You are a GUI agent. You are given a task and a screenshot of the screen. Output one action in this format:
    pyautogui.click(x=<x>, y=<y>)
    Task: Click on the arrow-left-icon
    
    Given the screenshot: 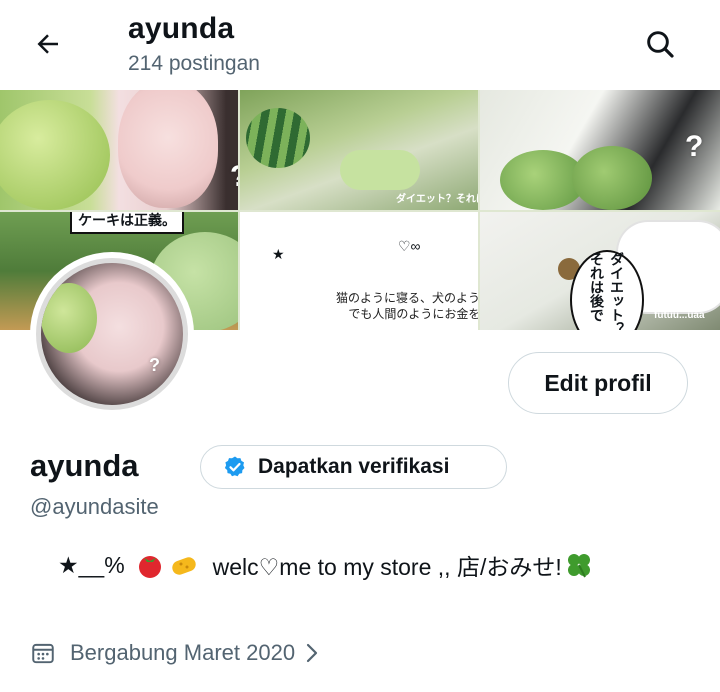 What is the action you would take?
    pyautogui.click(x=47, y=44)
    